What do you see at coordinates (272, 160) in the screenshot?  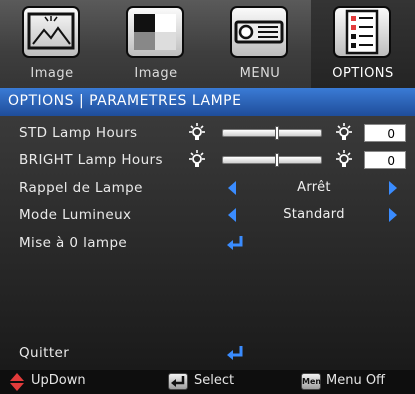 I see `bright-lamp-slider` at bounding box center [272, 160].